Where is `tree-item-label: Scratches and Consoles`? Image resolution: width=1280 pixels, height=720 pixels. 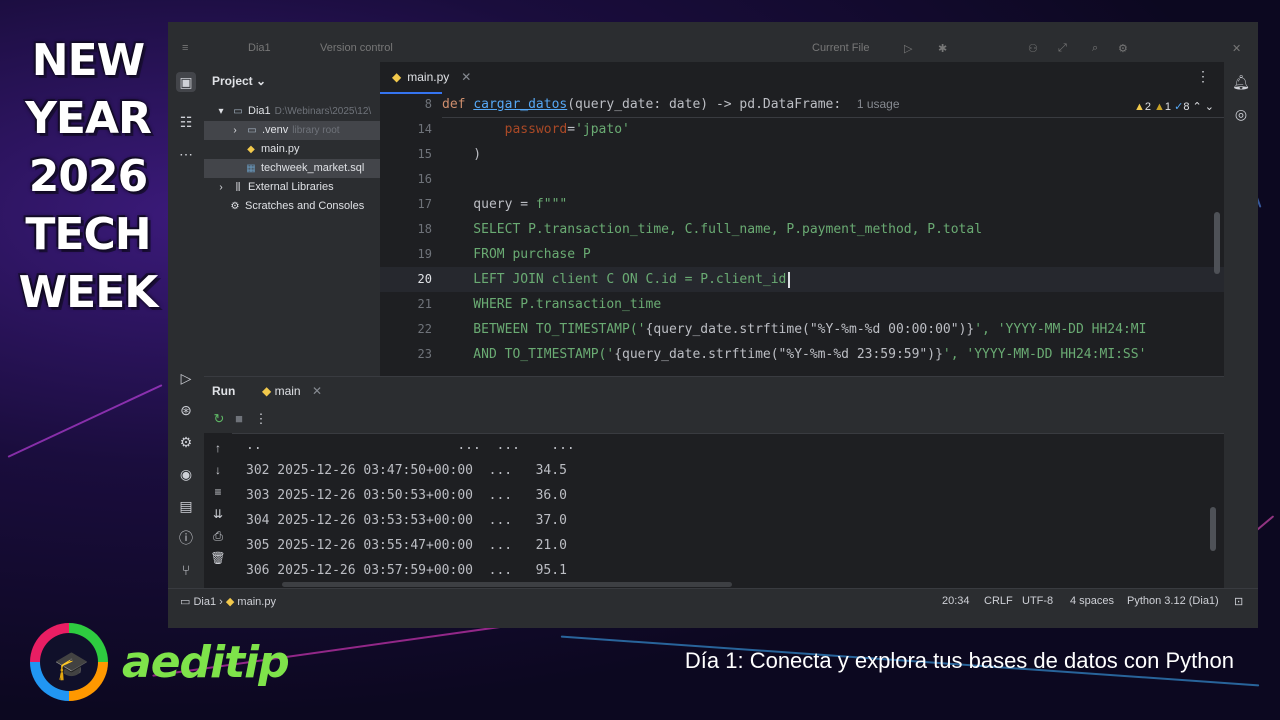 tree-item-label: Scratches and Consoles is located at coordinates (305, 206).